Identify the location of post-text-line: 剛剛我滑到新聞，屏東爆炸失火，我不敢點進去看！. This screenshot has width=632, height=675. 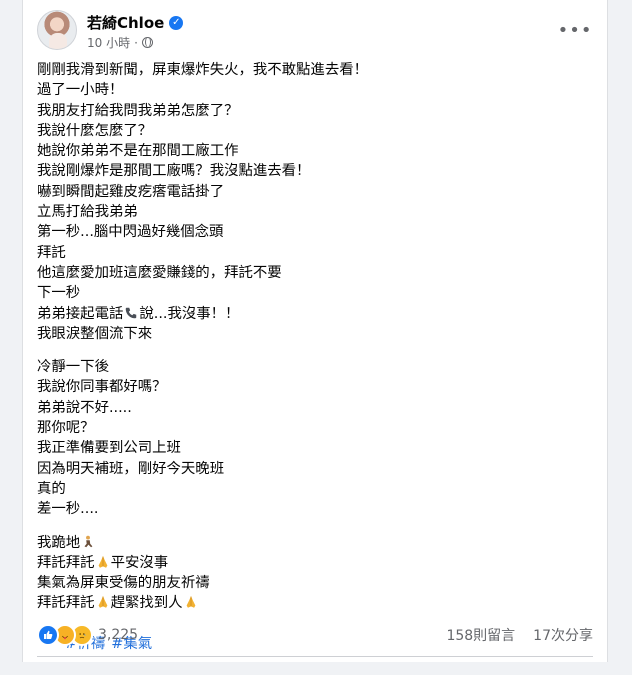
(202, 70).